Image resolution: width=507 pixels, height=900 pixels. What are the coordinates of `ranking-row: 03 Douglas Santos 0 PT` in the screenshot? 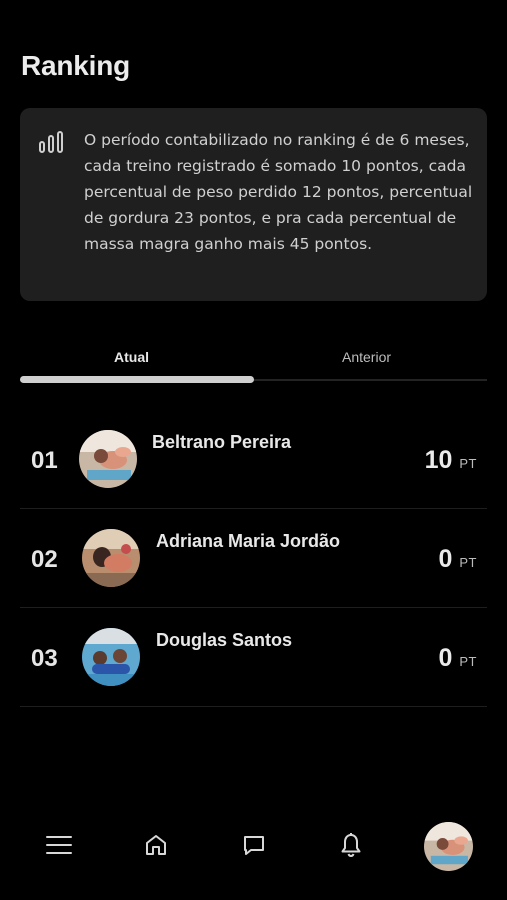 It's located at (253, 657).